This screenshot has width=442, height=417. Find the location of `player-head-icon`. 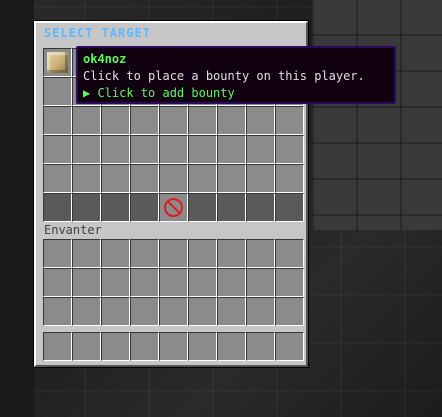

player-head-icon is located at coordinates (57, 62).